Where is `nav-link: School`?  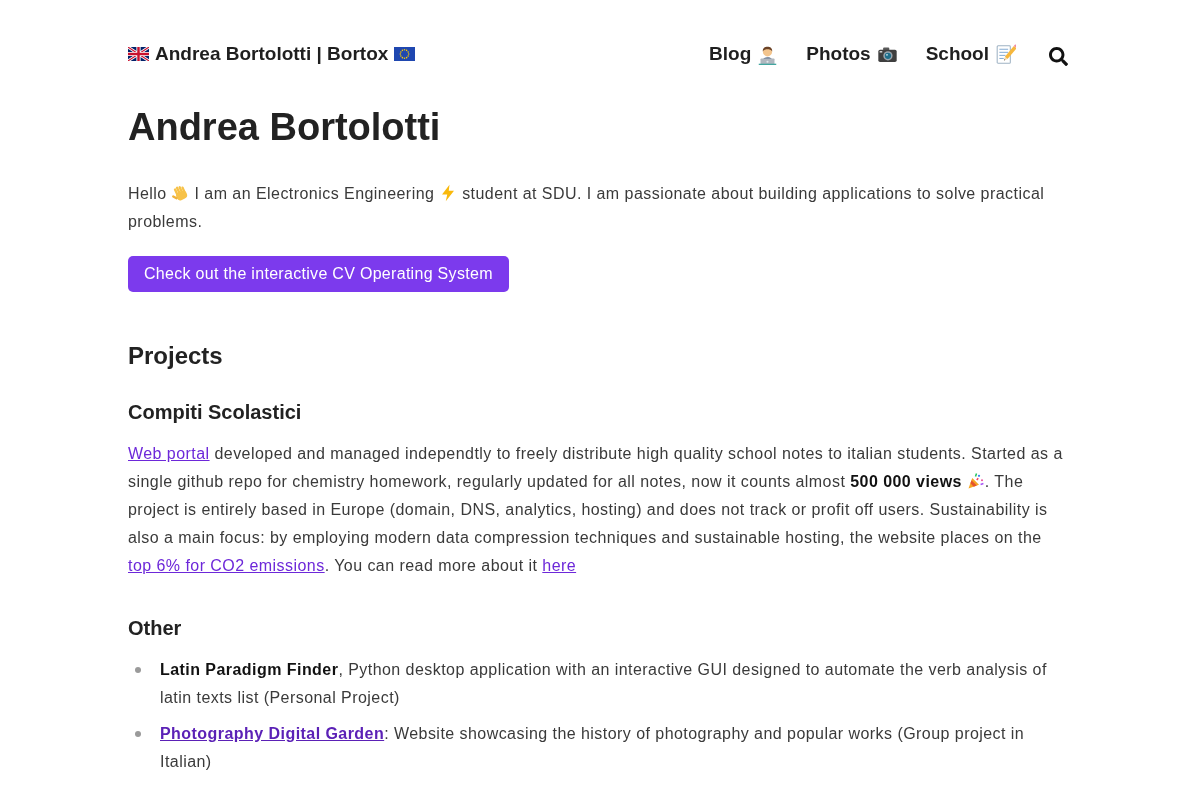 nav-link: School is located at coordinates (970, 54).